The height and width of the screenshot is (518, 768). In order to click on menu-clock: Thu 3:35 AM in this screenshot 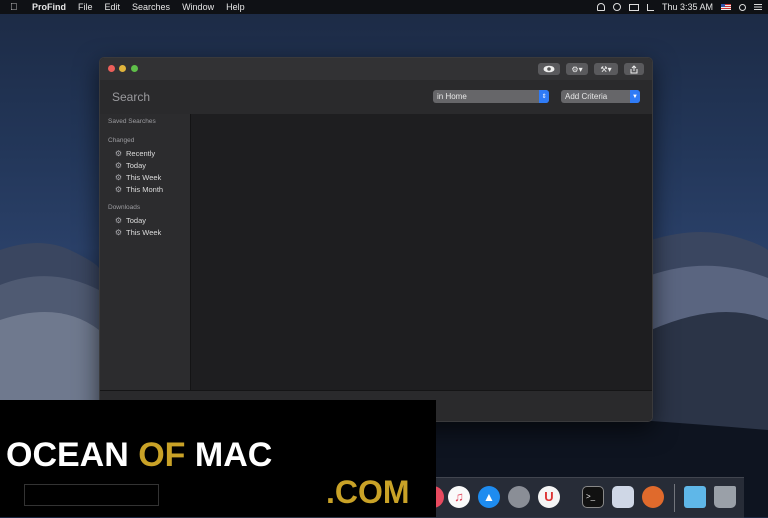, I will do `click(687, 7)`.